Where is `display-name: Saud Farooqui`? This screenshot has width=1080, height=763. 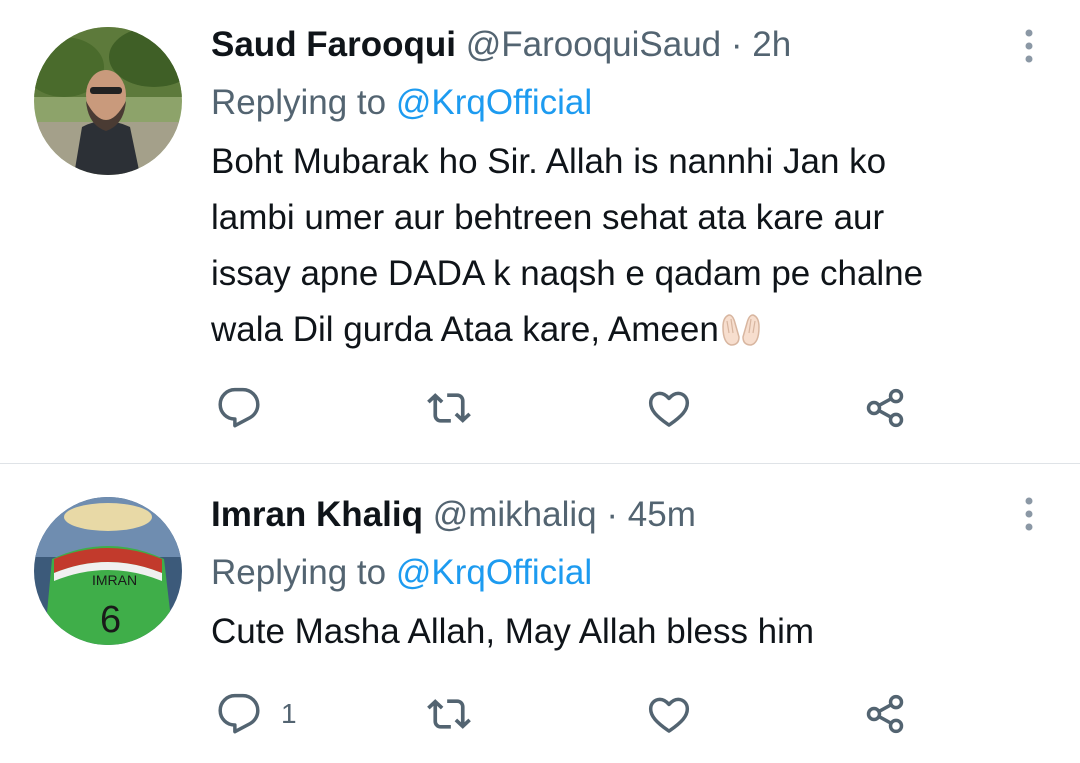 display-name: Saud Farooqui is located at coordinates (333, 44).